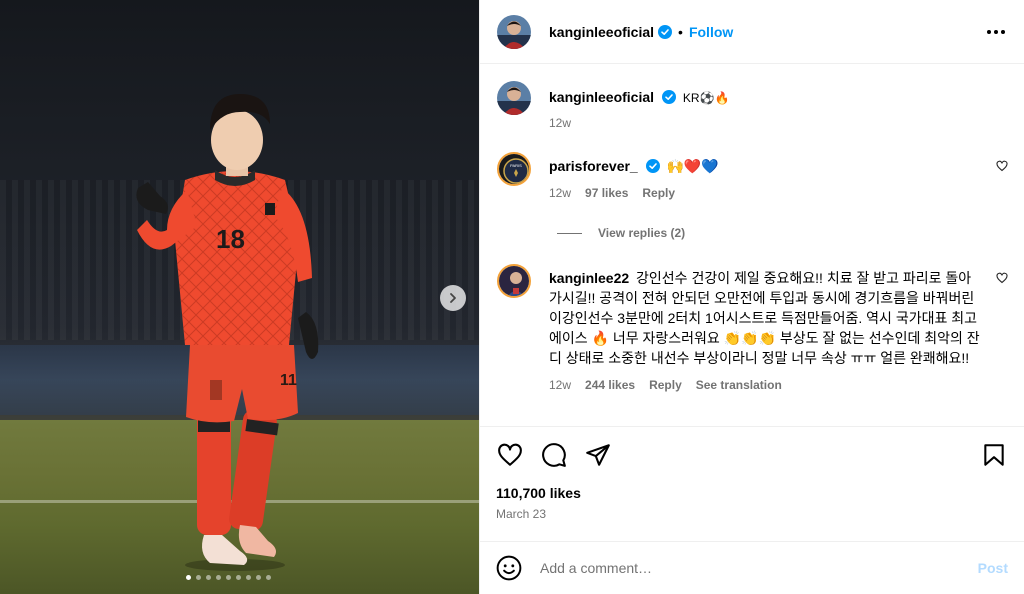  Describe the element at coordinates (782, 233) in the screenshot. I see `view-replies-button: View replies (2)` at that location.